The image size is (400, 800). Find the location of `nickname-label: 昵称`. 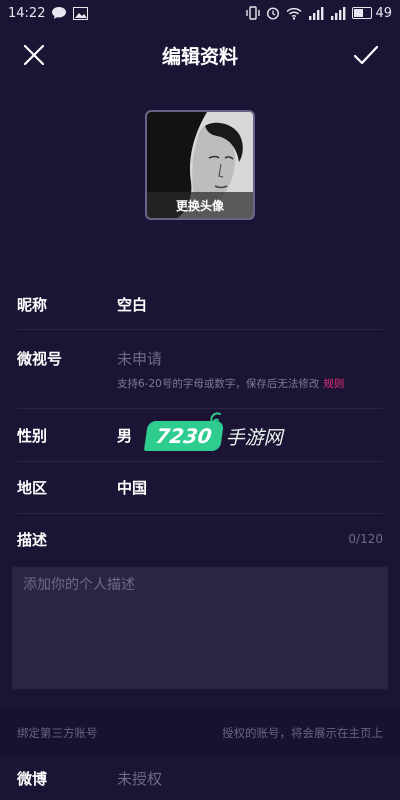

nickname-label: 昵称 is located at coordinates (32, 305).